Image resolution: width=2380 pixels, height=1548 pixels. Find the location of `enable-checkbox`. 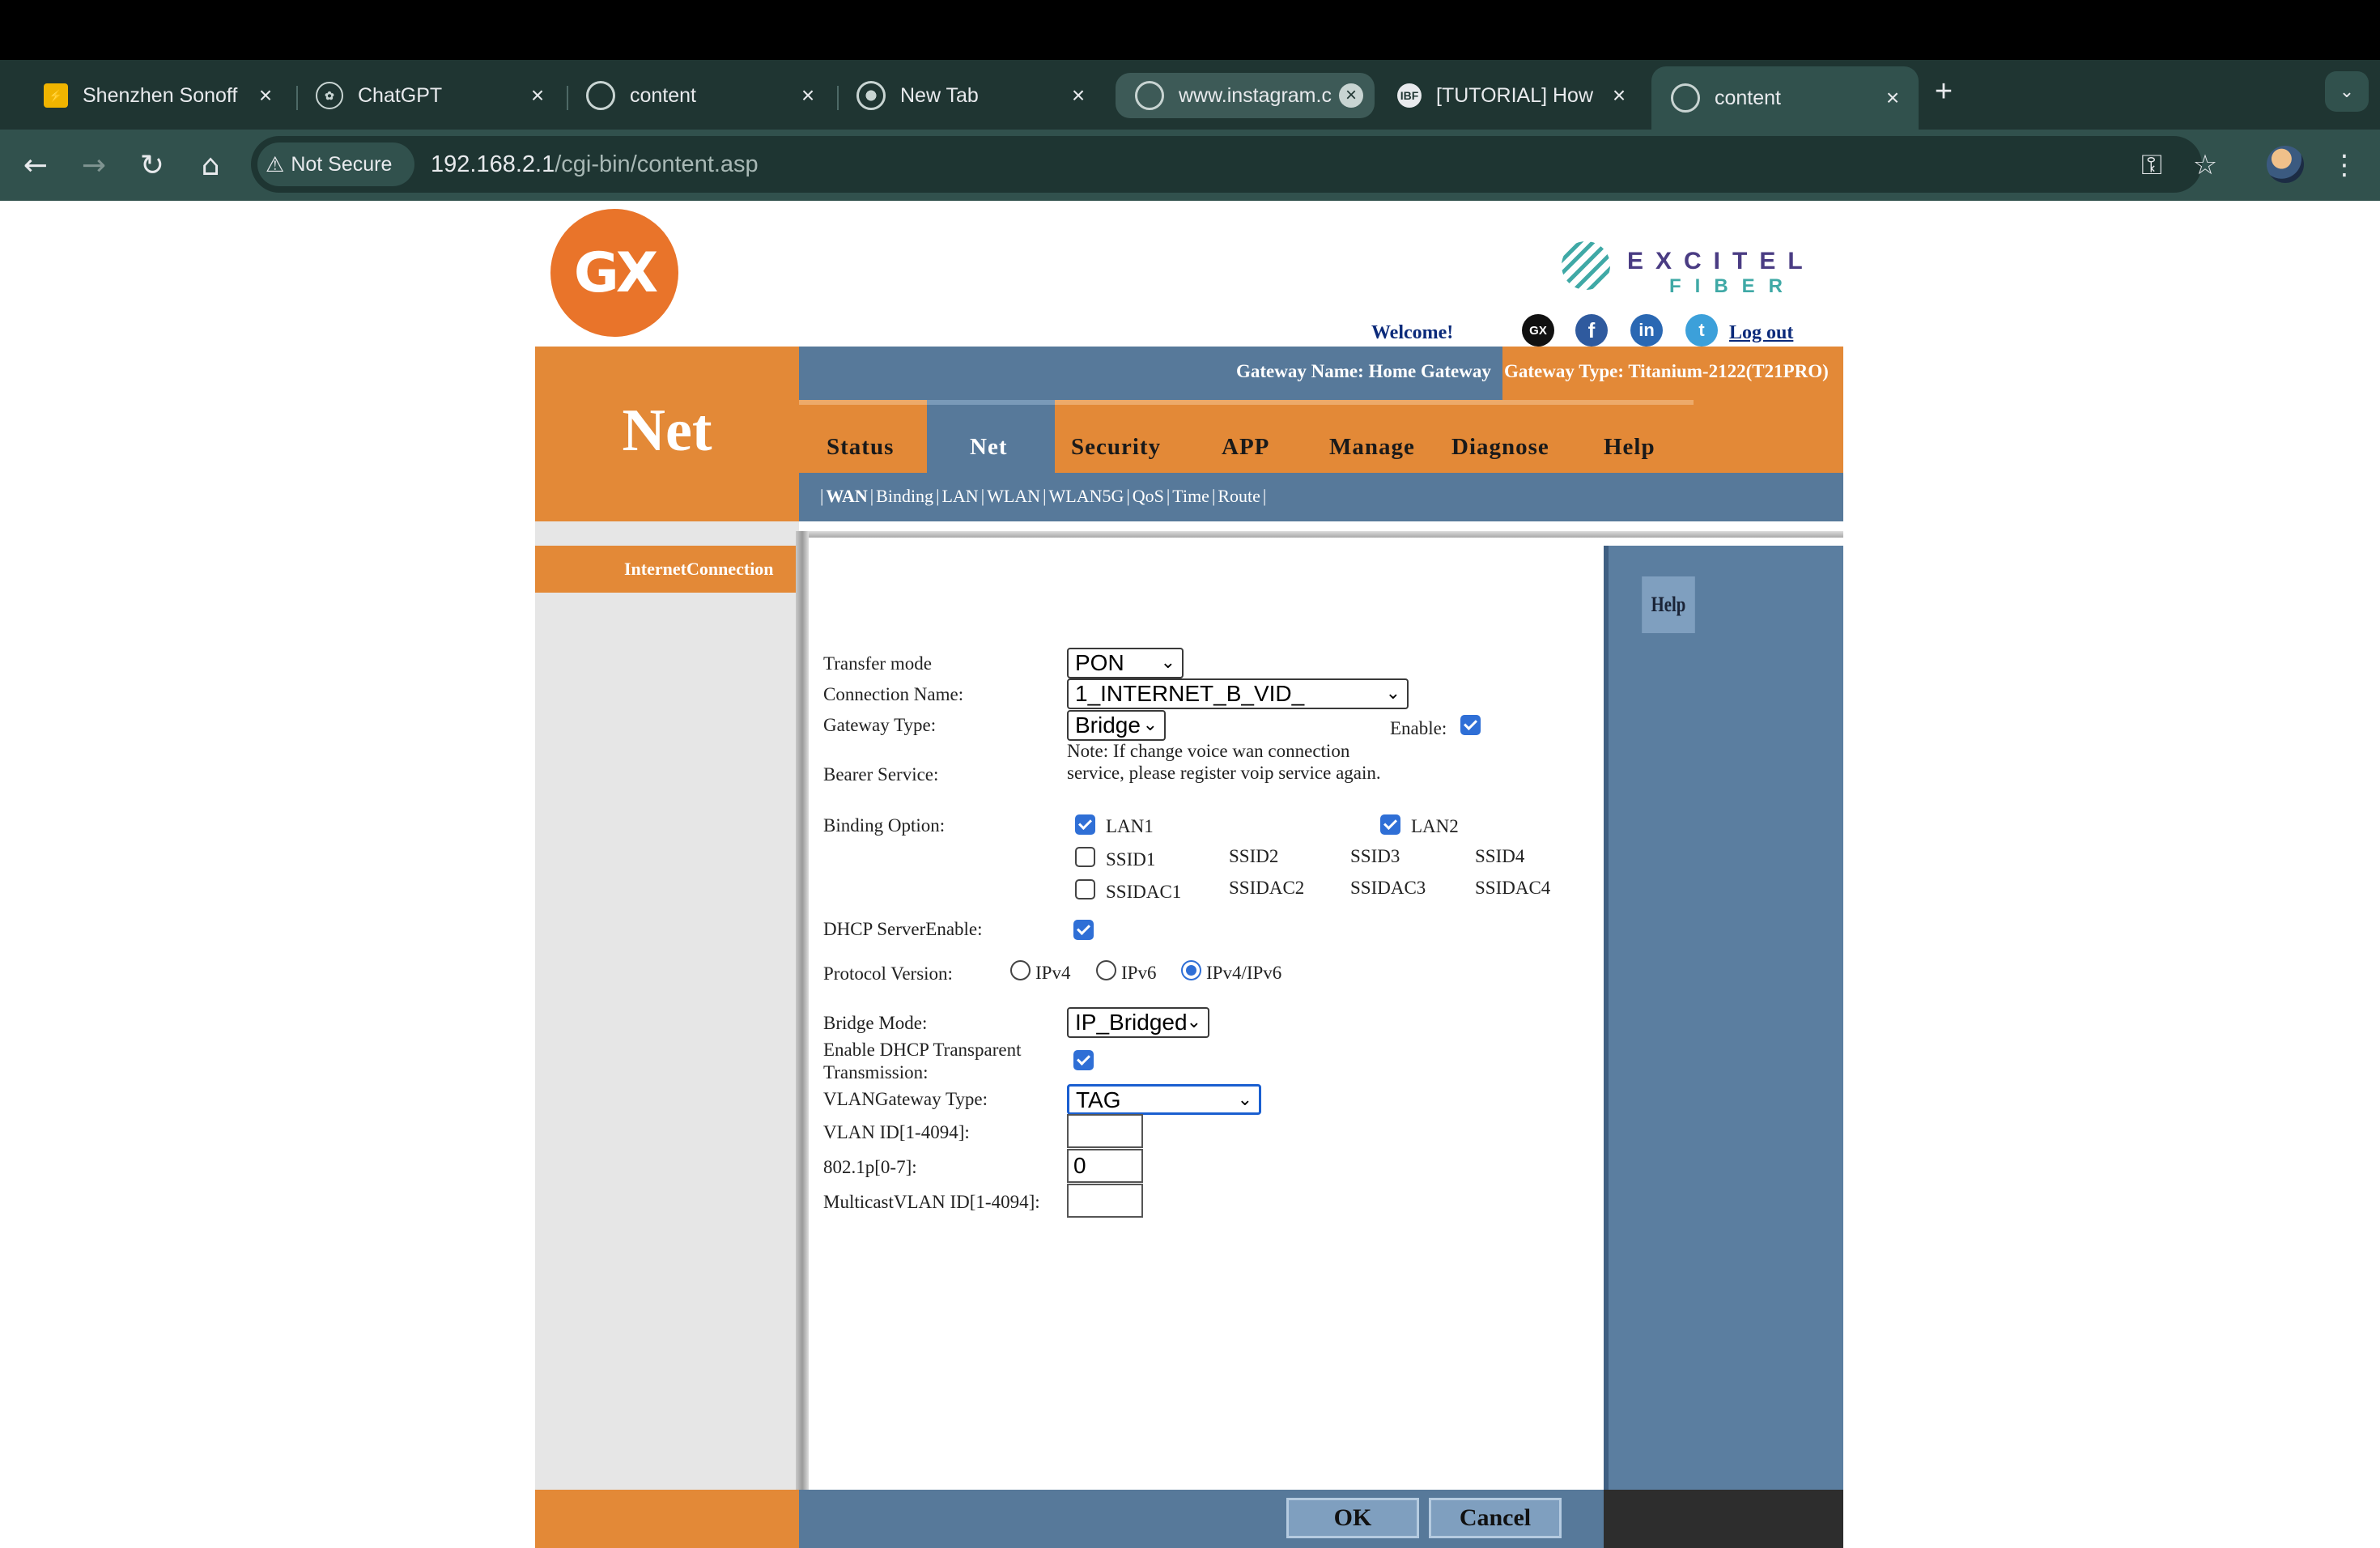

enable-checkbox is located at coordinates (1470, 725).